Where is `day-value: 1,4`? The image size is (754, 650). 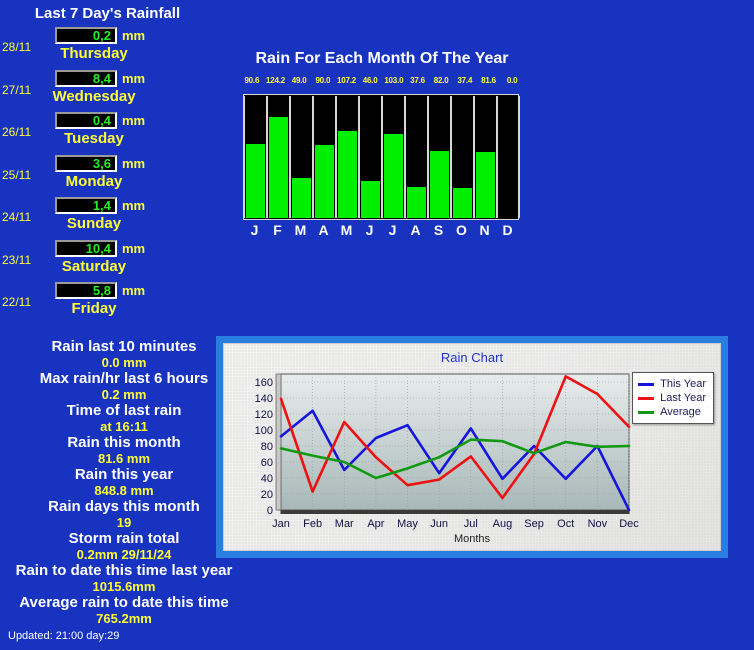
day-value: 1,4 is located at coordinates (101, 205).